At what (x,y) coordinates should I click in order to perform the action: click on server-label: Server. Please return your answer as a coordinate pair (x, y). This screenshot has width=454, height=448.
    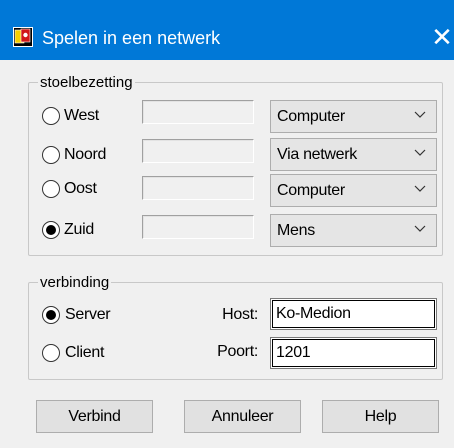
    Looking at the image, I should click on (88, 314).